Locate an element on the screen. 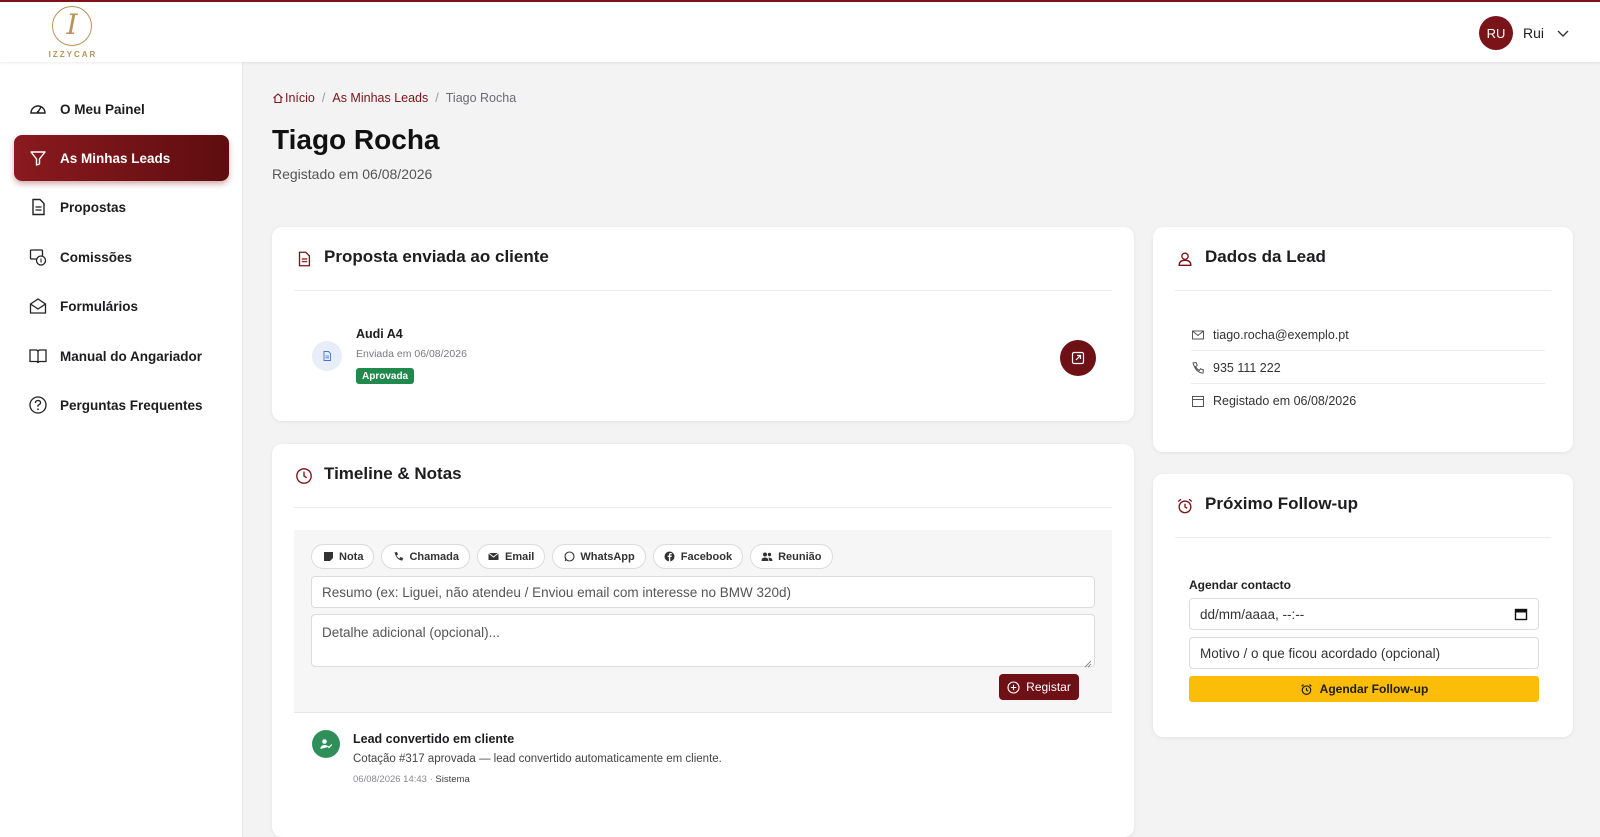  chip-call: Chamada is located at coordinates (425, 556).